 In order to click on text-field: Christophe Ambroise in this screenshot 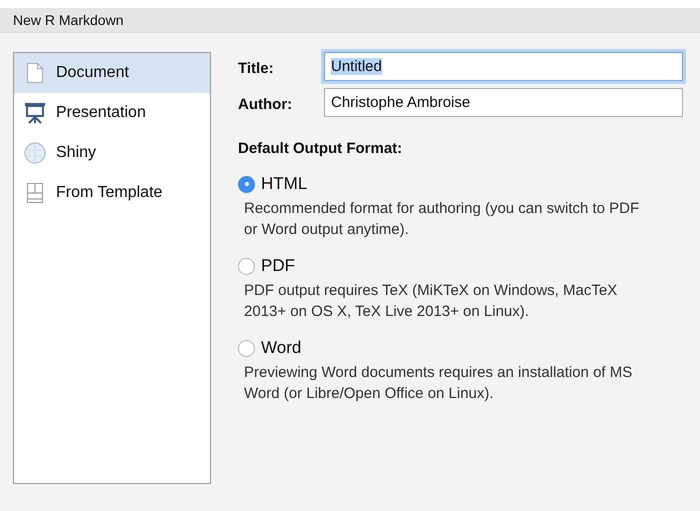, I will do `click(503, 102)`.